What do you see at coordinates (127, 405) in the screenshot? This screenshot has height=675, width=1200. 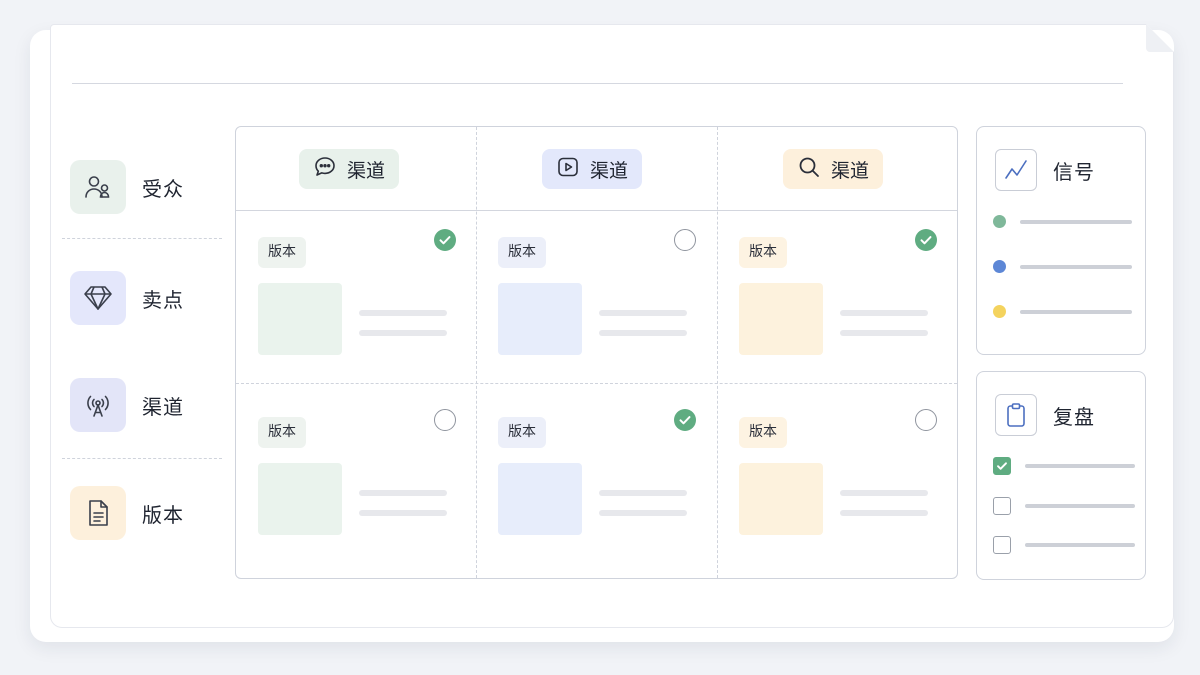 I see `legend-item-channel: 渠道` at bounding box center [127, 405].